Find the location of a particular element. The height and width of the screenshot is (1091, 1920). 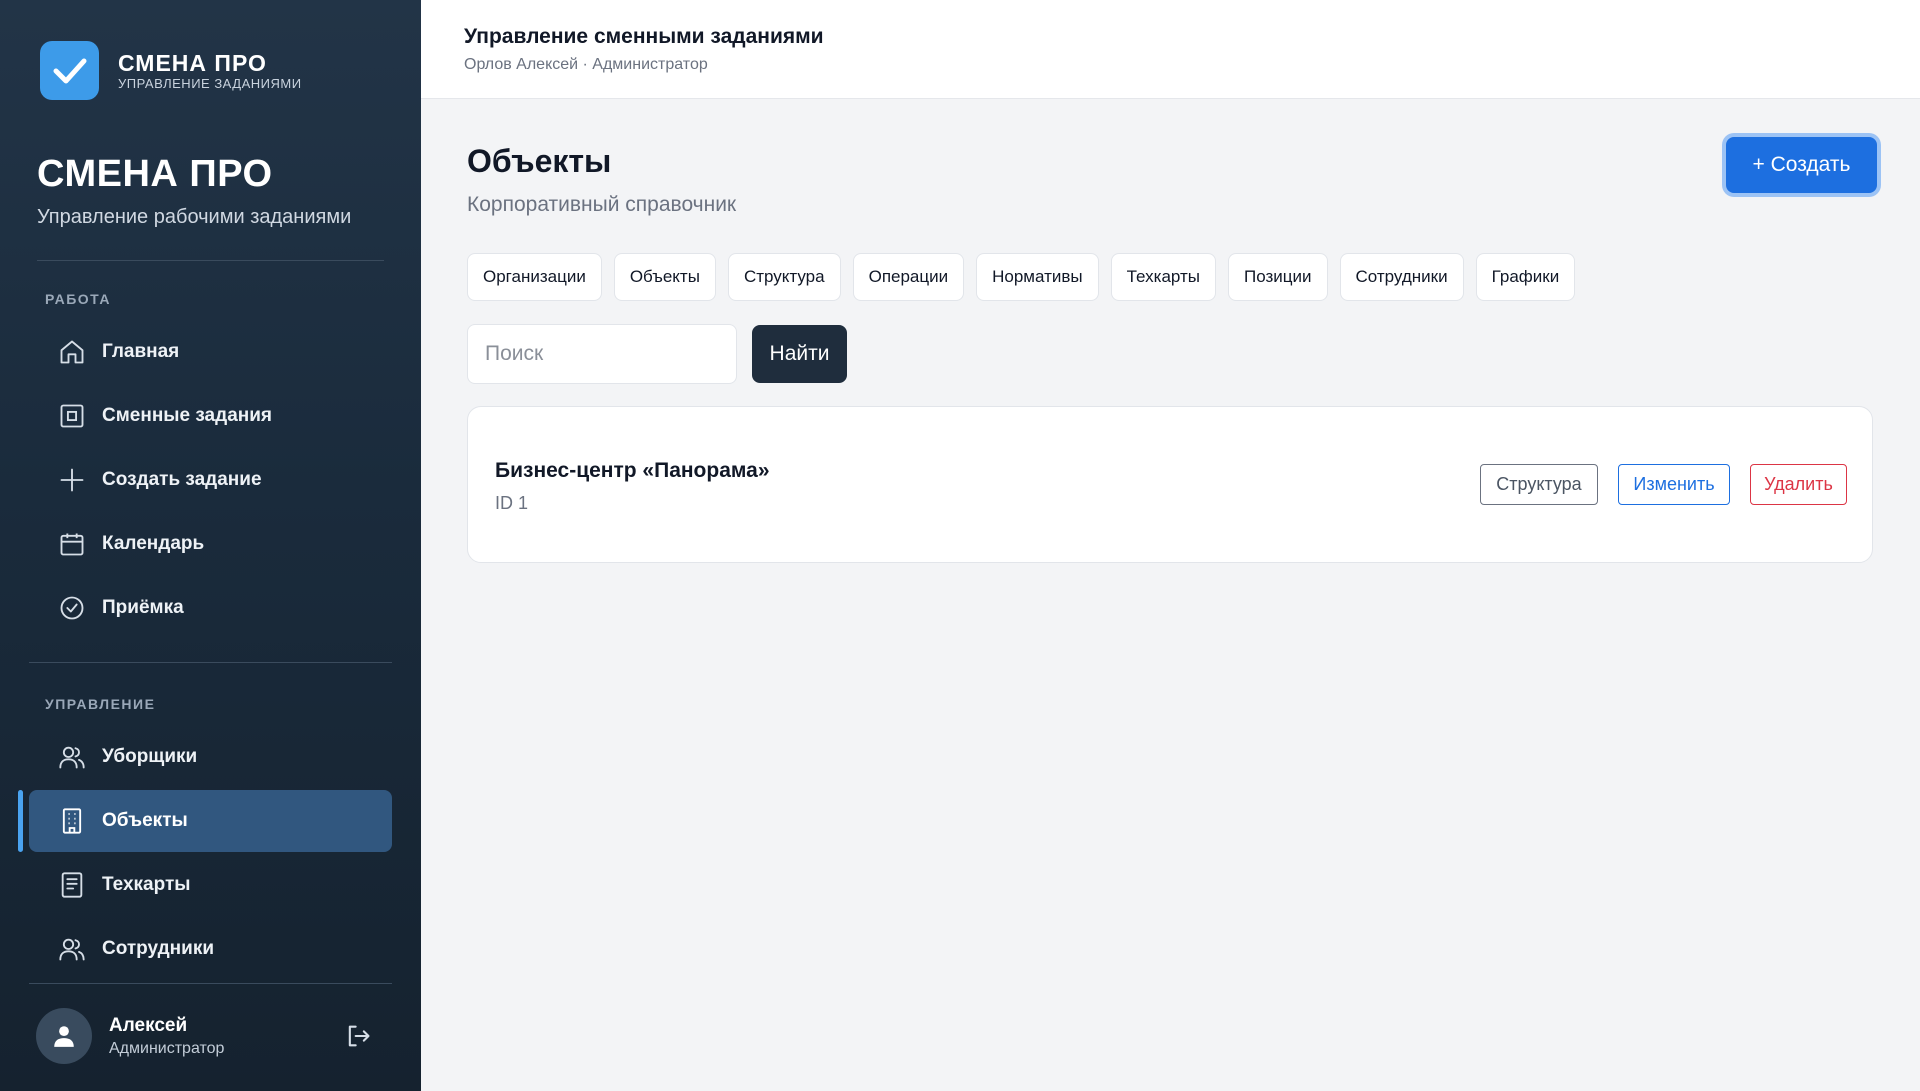

sidebar-item-label: Уборщики is located at coordinates (150, 756).